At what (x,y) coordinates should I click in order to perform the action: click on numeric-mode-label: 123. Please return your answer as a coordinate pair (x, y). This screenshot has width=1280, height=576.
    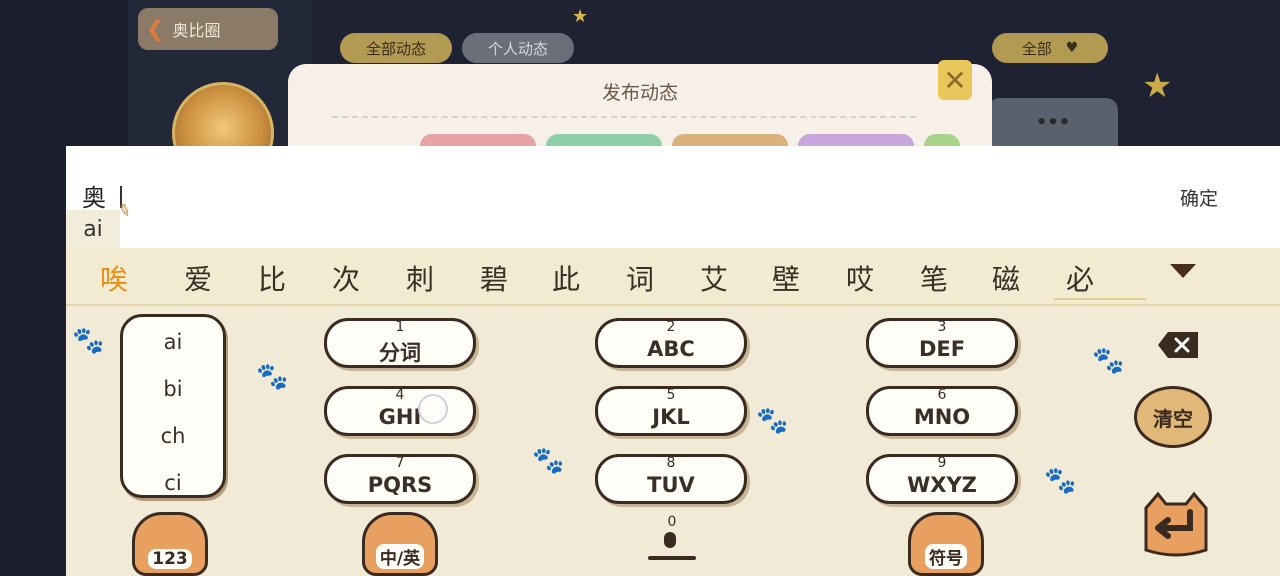
    Looking at the image, I should click on (170, 559).